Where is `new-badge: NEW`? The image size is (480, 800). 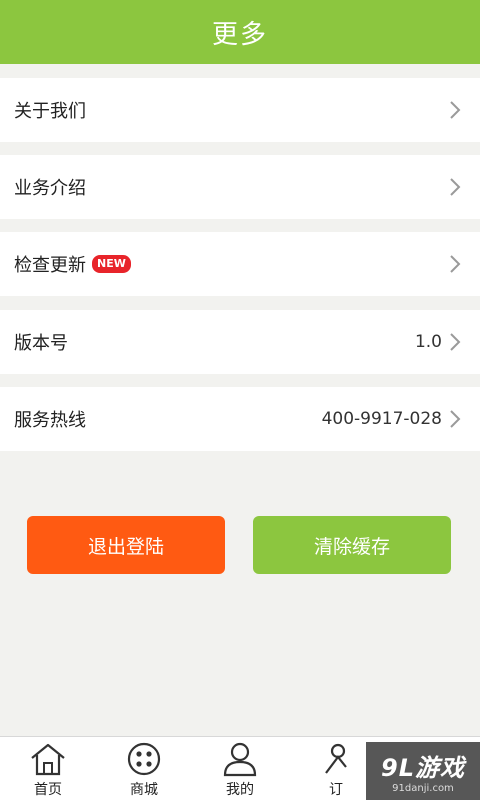
new-badge: NEW is located at coordinates (111, 264).